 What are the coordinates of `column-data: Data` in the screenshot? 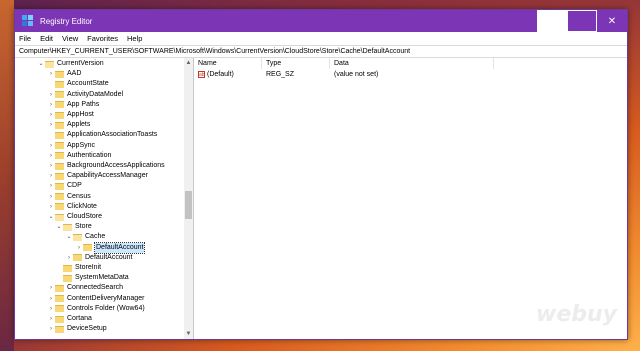 It's located at (412, 63).